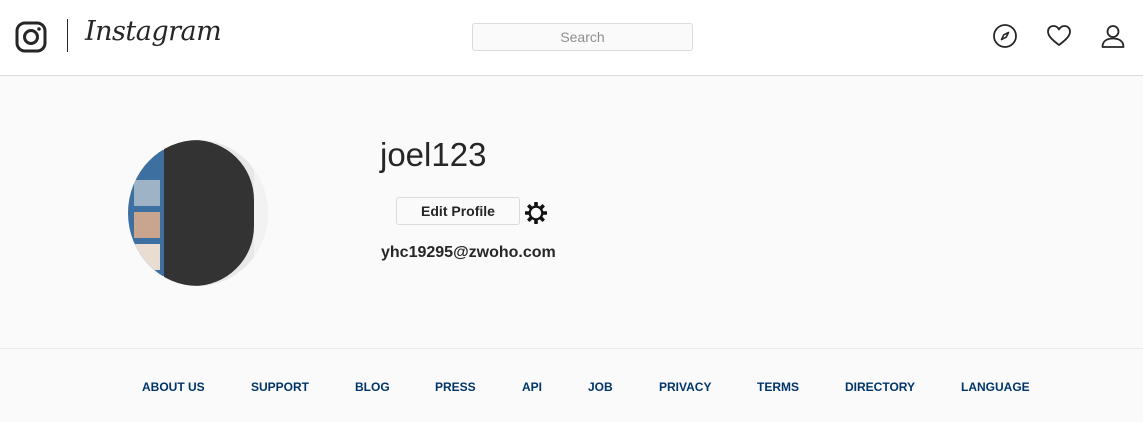 Image resolution: width=1143 pixels, height=422 pixels. What do you see at coordinates (995, 387) in the screenshot?
I see `footer-link-language: LANGUAGE` at bounding box center [995, 387].